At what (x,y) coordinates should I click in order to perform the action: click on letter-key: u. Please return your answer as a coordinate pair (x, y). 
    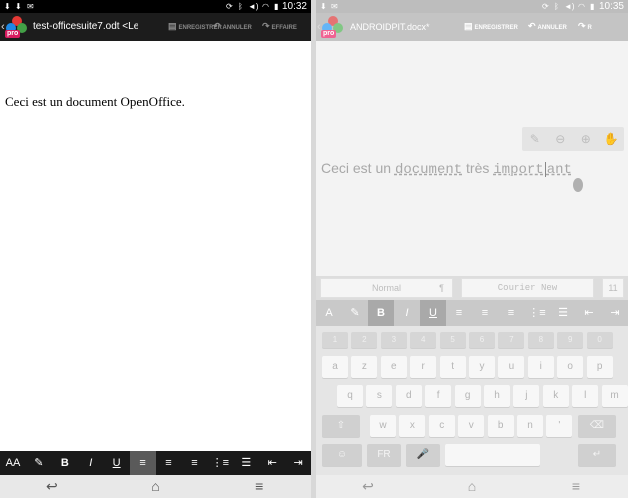
    Looking at the image, I should click on (511, 367).